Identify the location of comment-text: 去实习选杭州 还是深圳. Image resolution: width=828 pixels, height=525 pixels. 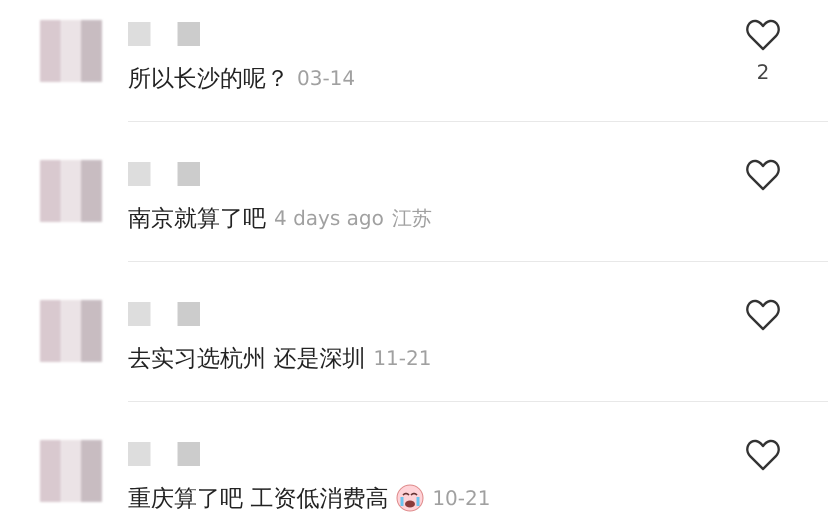
(247, 359).